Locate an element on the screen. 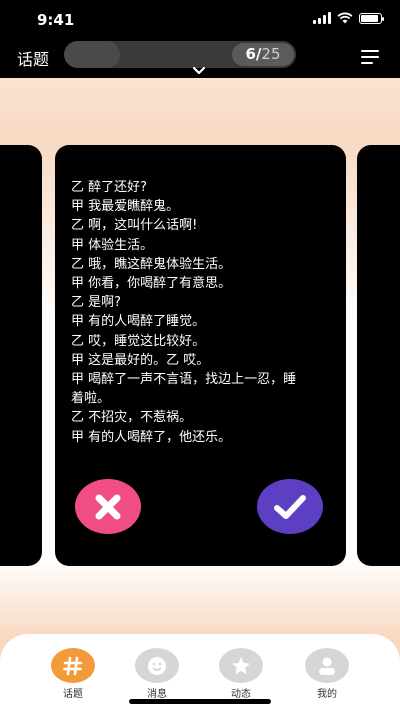 This screenshot has height=711, width=400. reject-button is located at coordinates (108, 506).